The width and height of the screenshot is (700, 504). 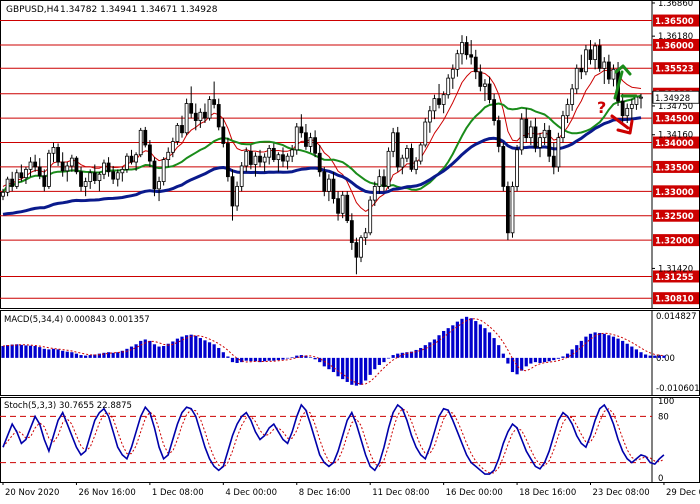 I want to click on level-label: 1.30810, so click(x=674, y=300).